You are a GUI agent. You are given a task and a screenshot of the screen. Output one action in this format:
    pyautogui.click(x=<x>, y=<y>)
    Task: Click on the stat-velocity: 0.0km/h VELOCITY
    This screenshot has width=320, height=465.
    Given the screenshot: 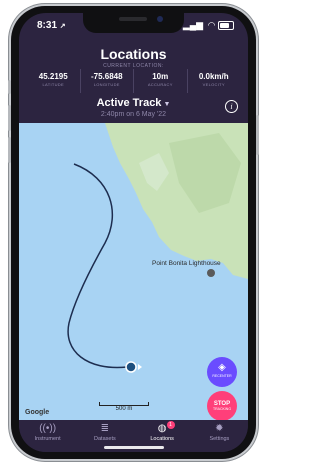 What is the action you would take?
    pyautogui.click(x=213, y=79)
    